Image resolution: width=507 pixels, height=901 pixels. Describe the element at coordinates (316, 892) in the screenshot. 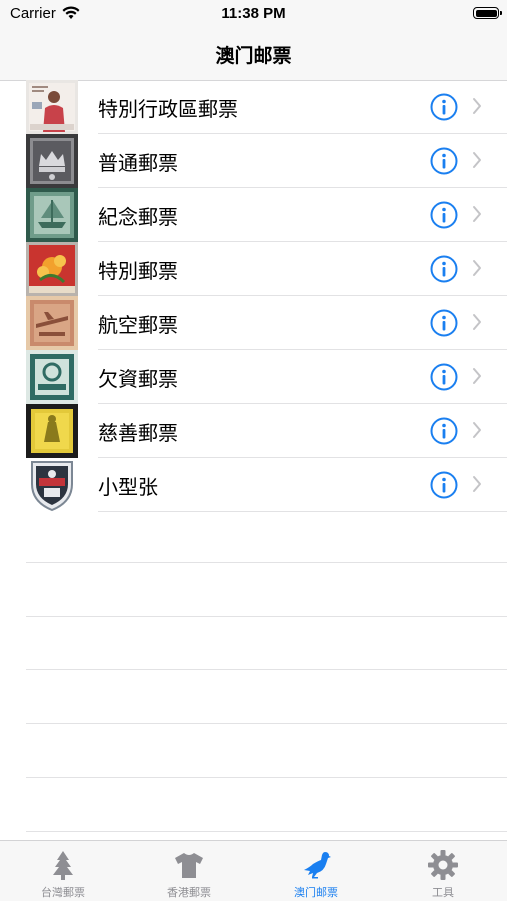

I see `tab-label: 澳门邮票` at that location.